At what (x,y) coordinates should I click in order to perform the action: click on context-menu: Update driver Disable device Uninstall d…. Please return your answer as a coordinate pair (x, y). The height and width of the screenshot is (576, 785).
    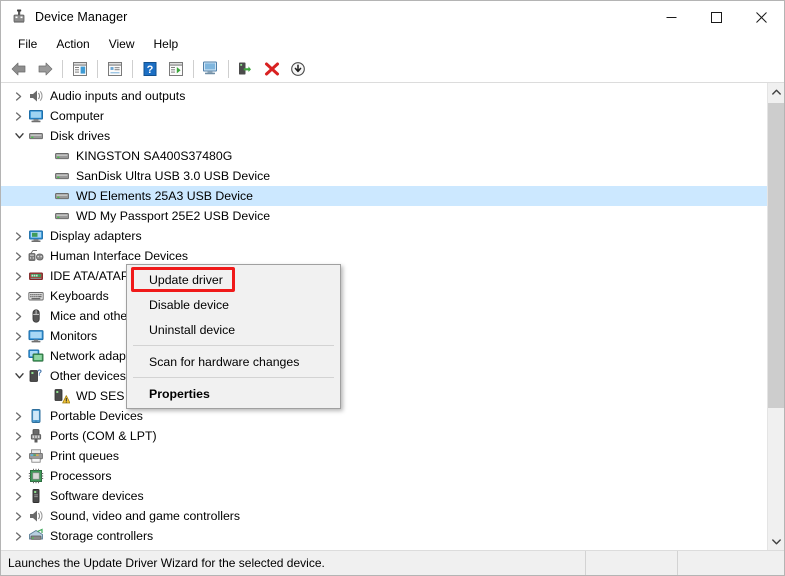
    Looking at the image, I should click on (233, 336).